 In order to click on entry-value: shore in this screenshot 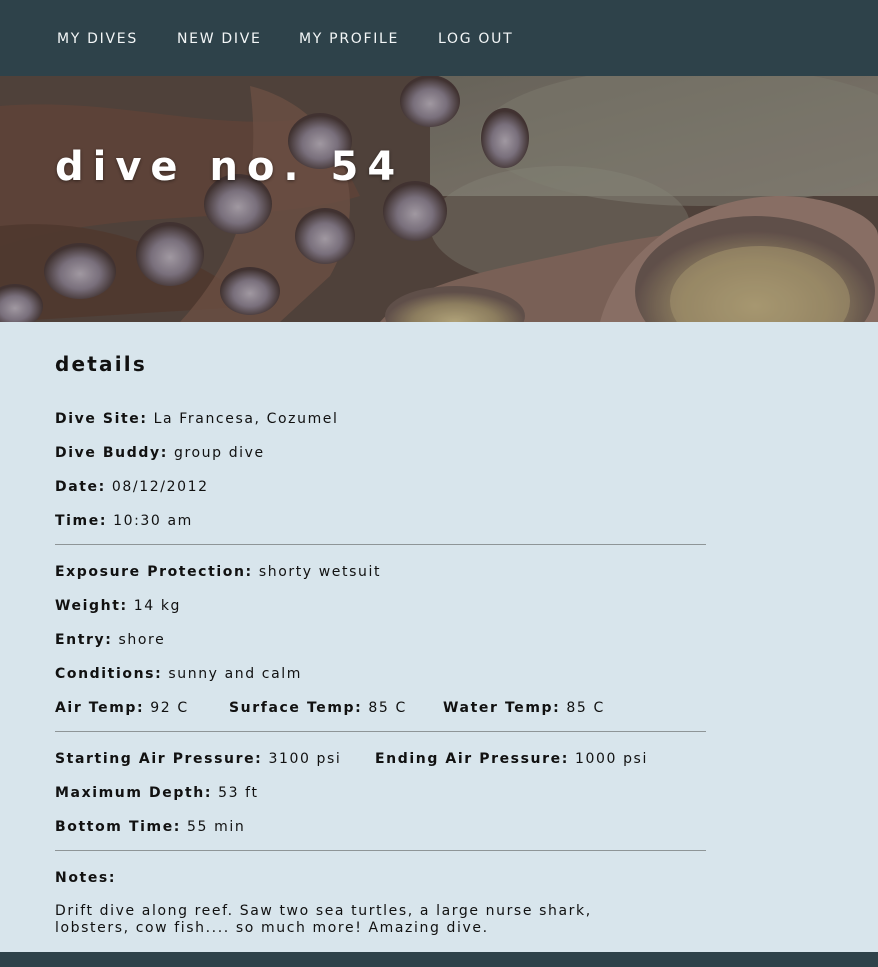, I will do `click(142, 640)`.